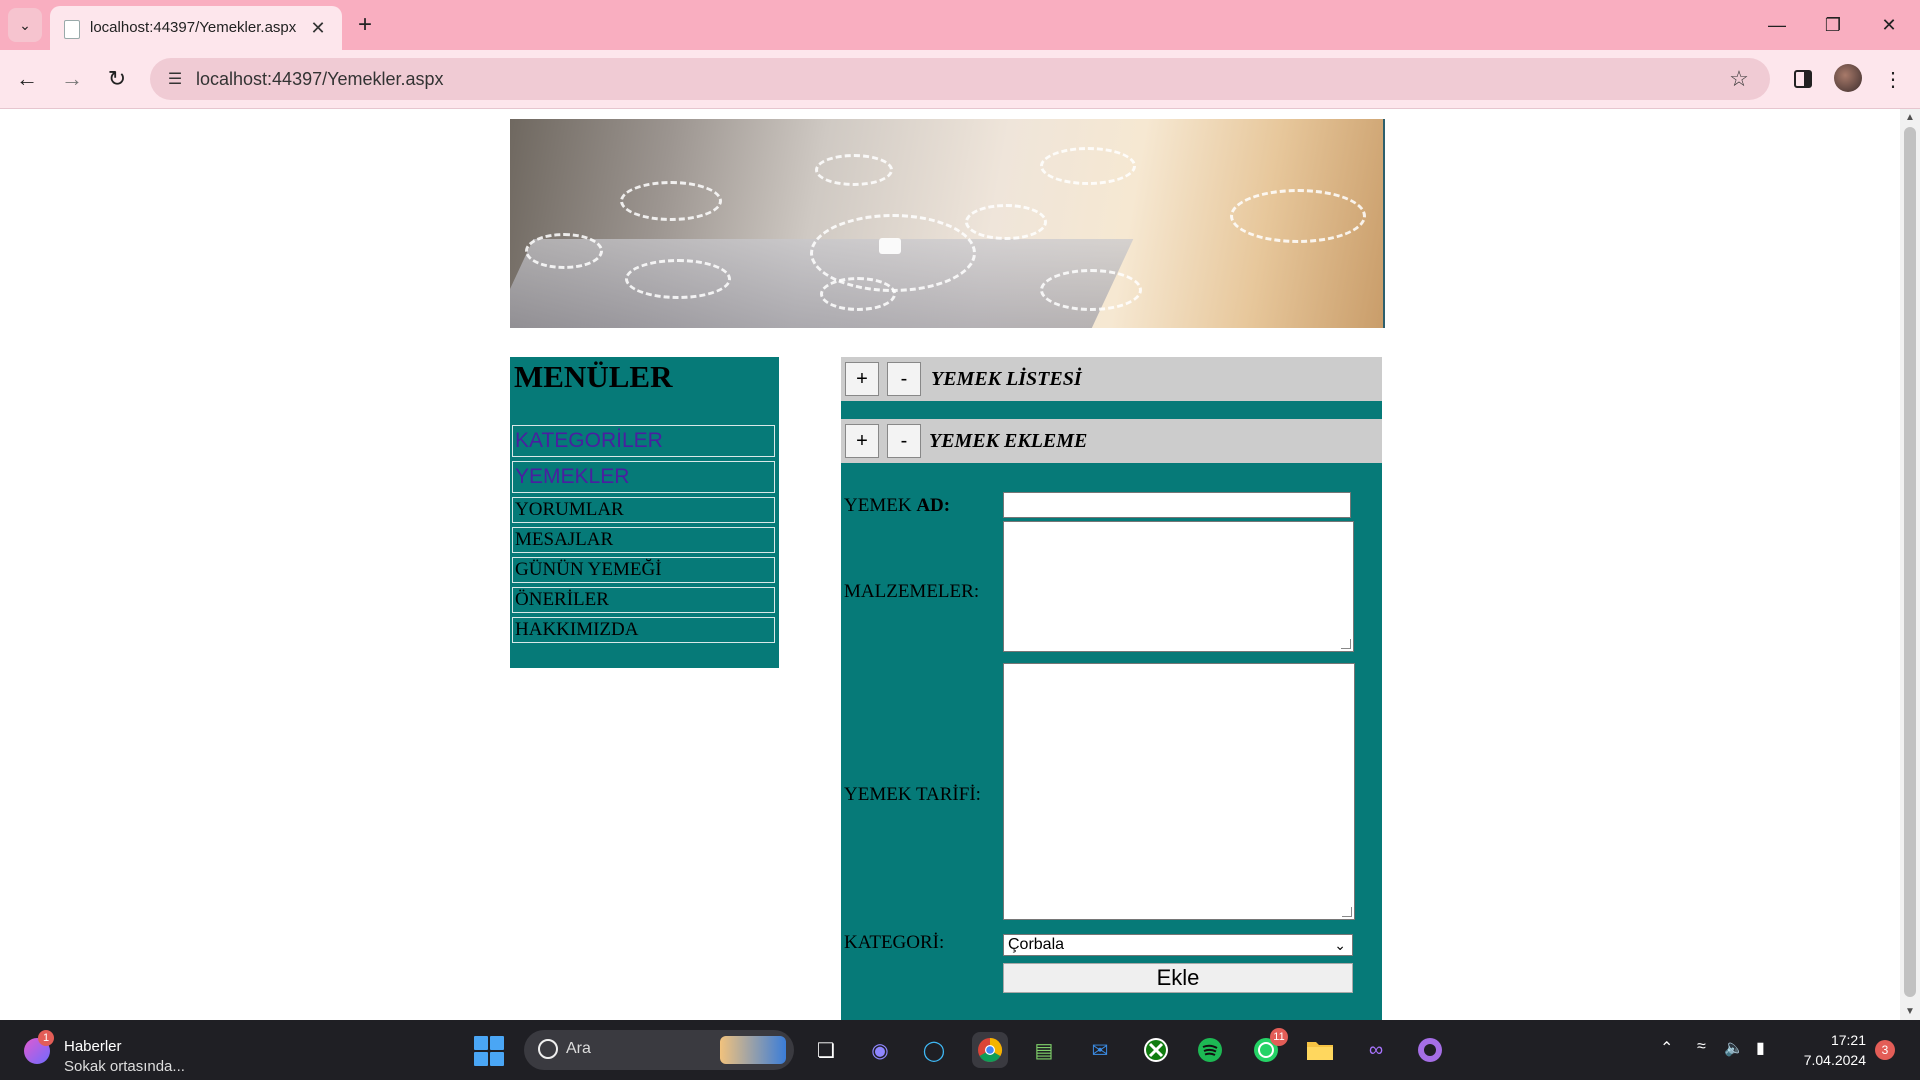 The height and width of the screenshot is (1080, 1920). What do you see at coordinates (46, 1038) in the screenshot?
I see `news-badge: 1` at bounding box center [46, 1038].